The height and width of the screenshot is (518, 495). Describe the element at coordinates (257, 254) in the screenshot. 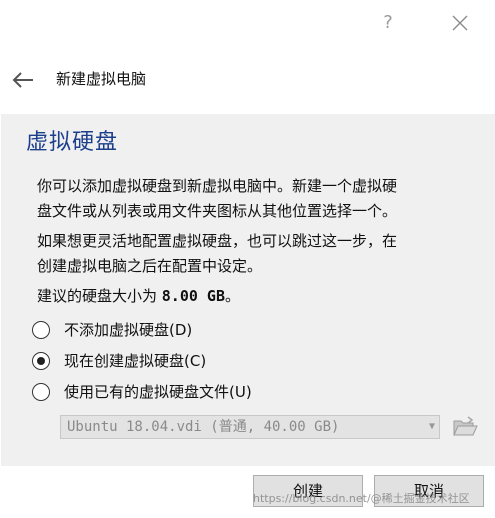

I see `skip-paragraph: 如果想更灵活地配置虚拟硬盘，也可以跳过这一步，在 创建虚拟电脑之后在配置中设定。` at that location.